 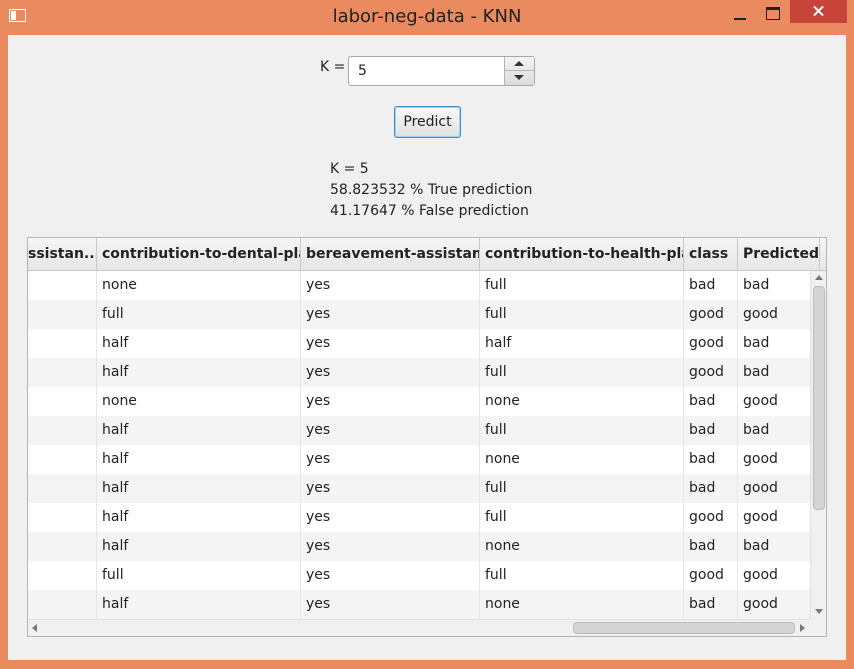 What do you see at coordinates (819, 611) in the screenshot?
I see `scroll-down-icon` at bounding box center [819, 611].